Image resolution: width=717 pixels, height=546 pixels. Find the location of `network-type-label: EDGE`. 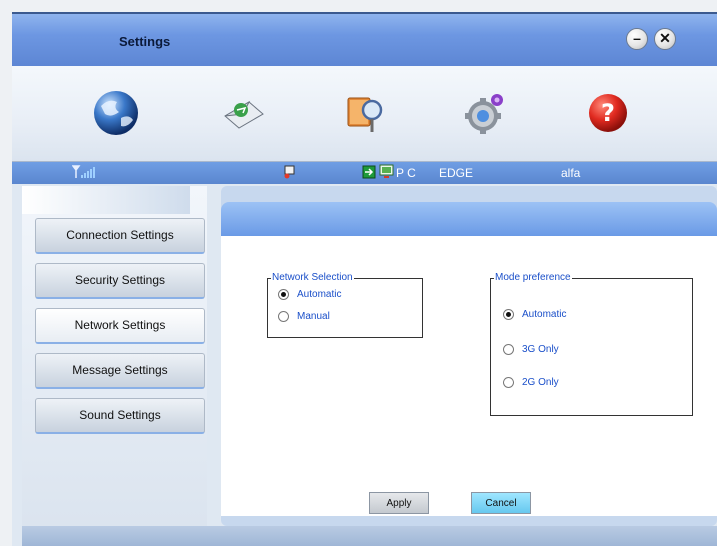

network-type-label: EDGE is located at coordinates (456, 173).